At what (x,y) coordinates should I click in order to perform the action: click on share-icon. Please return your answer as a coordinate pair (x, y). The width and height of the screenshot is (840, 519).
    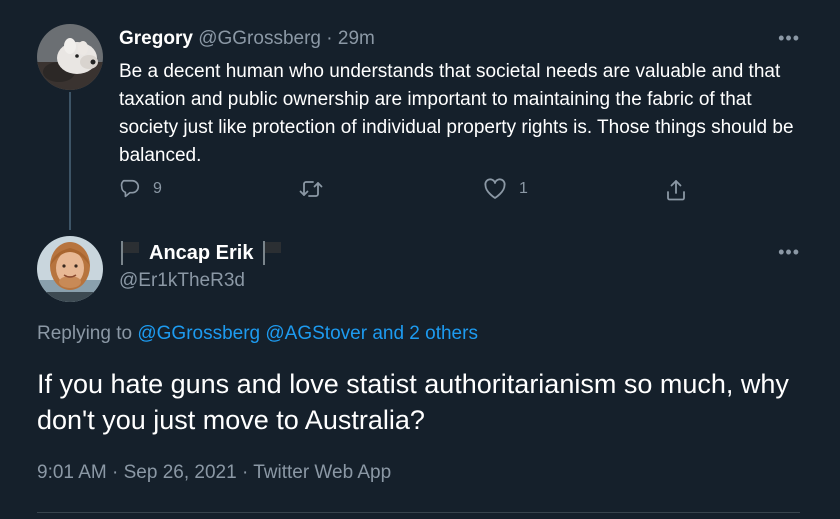
    Looking at the image, I should click on (676, 190).